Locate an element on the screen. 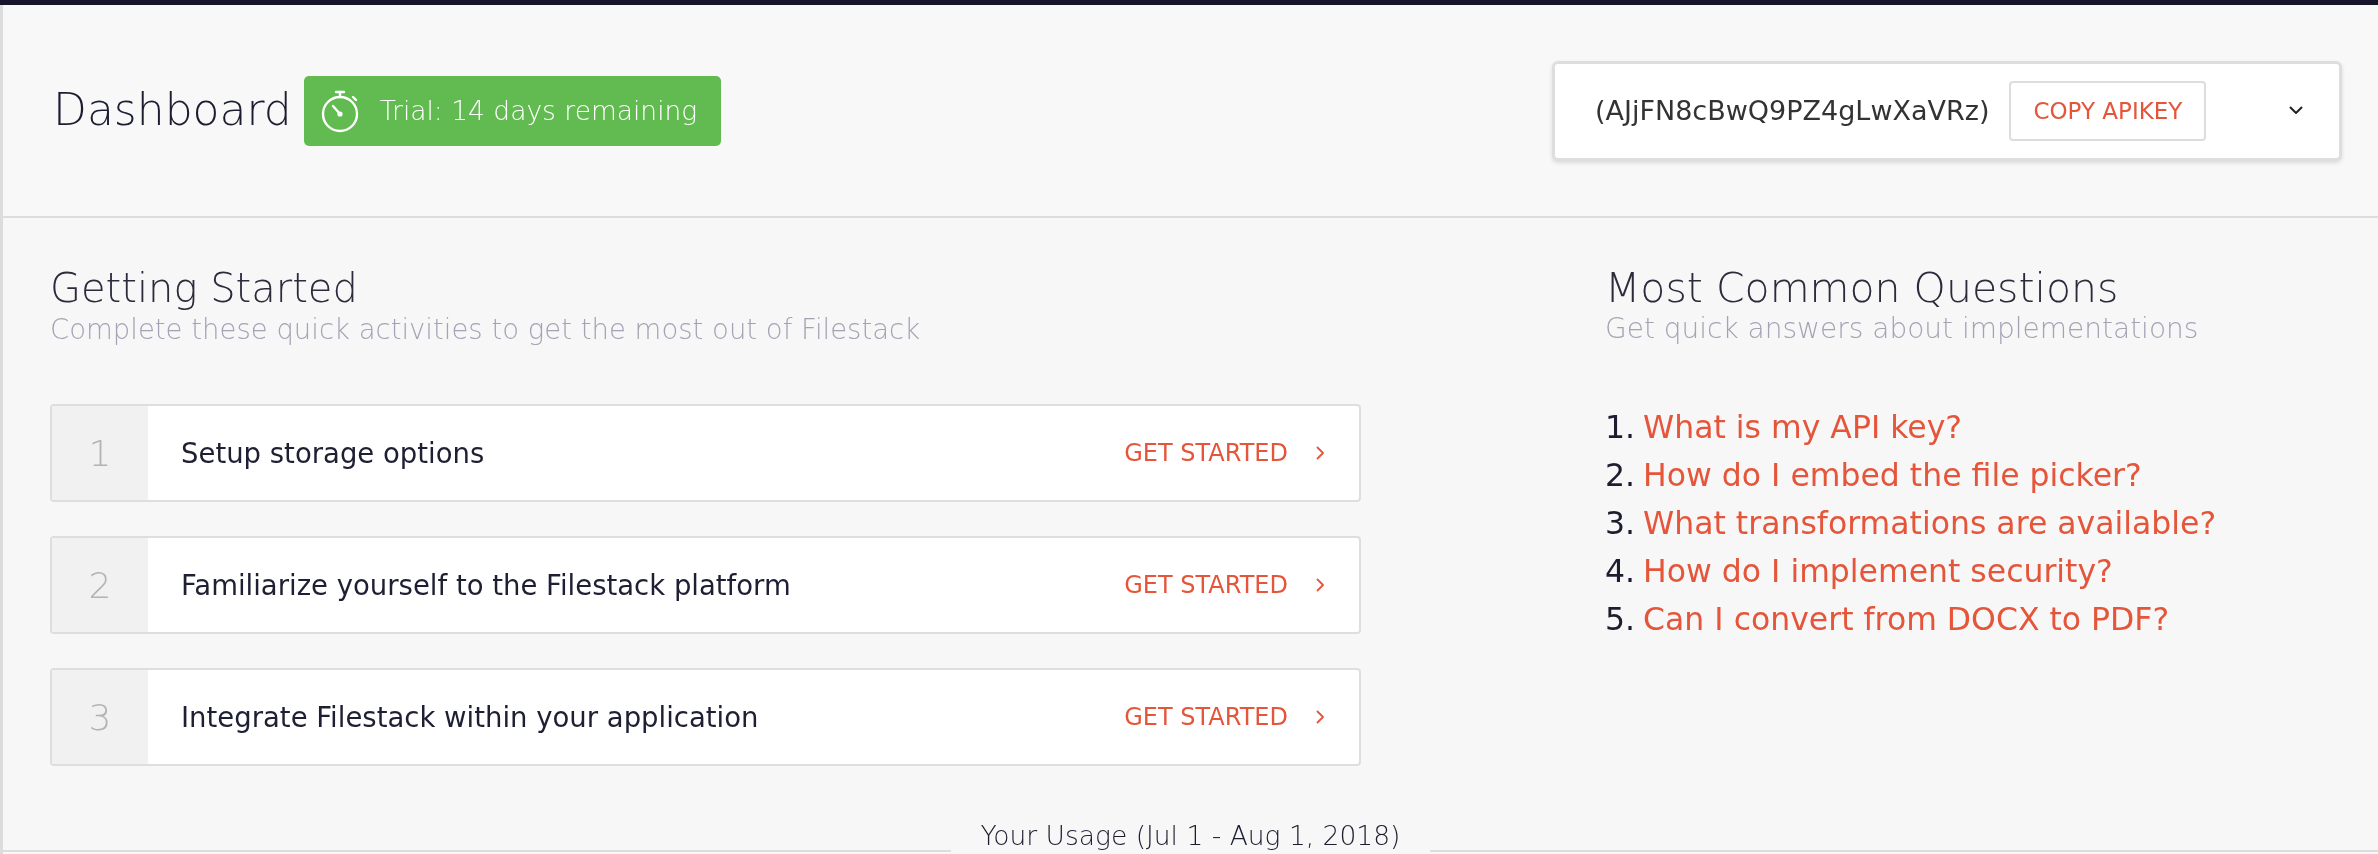  question-link: What is my API key? is located at coordinates (1803, 427).